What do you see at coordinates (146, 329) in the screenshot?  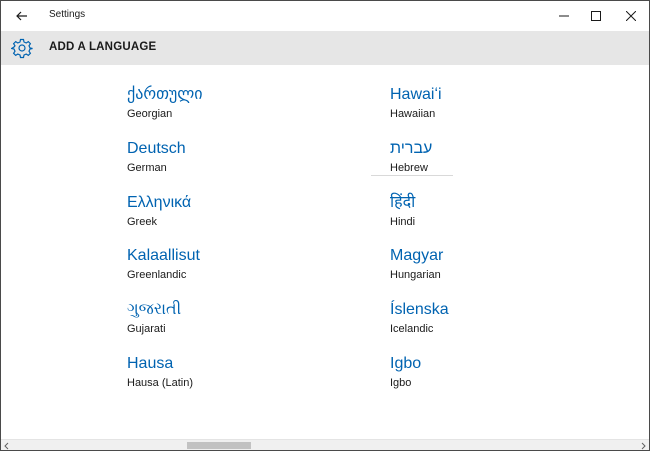 I see `language-english-name: Gujarati` at bounding box center [146, 329].